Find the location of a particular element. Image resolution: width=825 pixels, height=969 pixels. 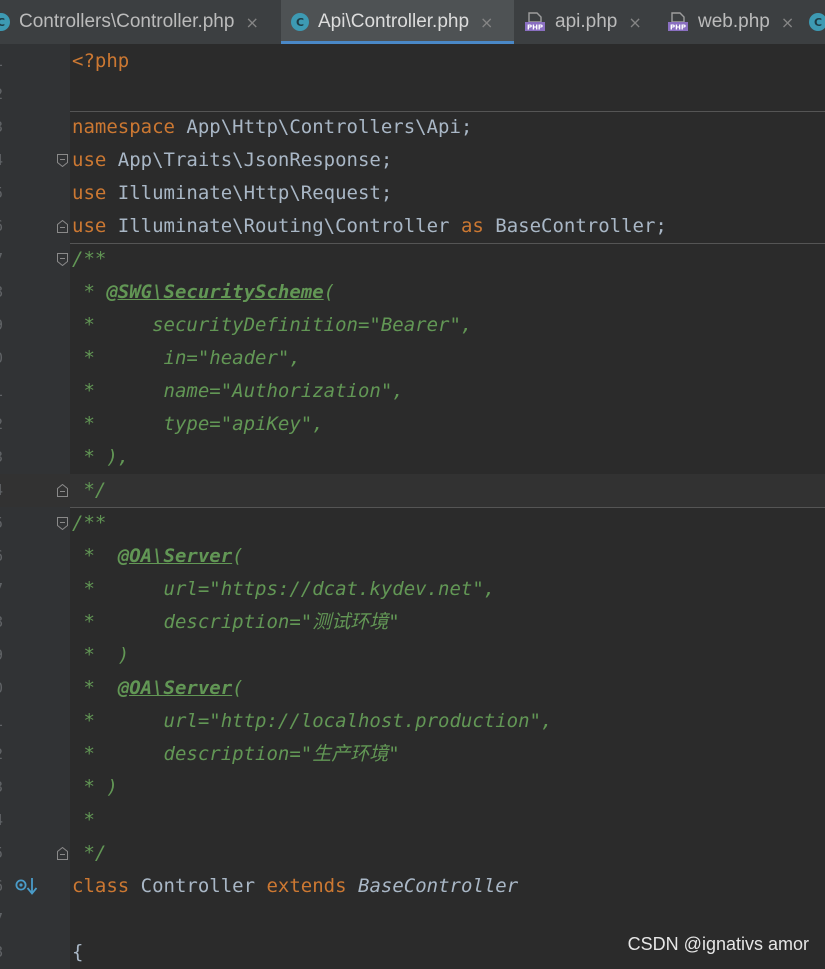

tab-label: Api\Controller.php is located at coordinates (394, 21).